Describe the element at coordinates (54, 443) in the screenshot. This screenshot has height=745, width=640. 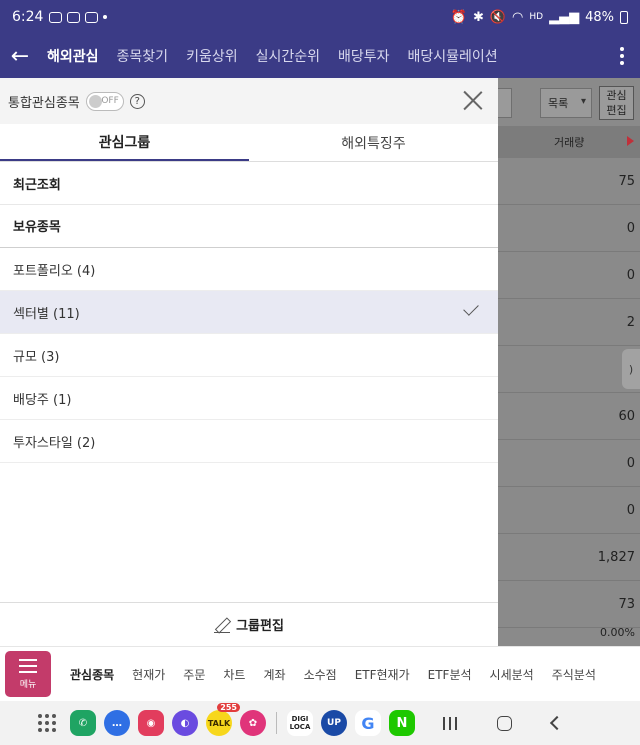
I see `group-label: 투자스타일 (2)` at that location.